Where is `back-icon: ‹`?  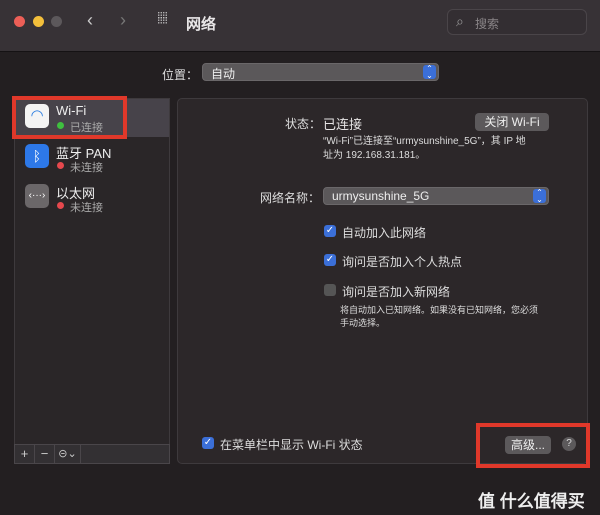
back-icon: ‹ is located at coordinates (90, 20).